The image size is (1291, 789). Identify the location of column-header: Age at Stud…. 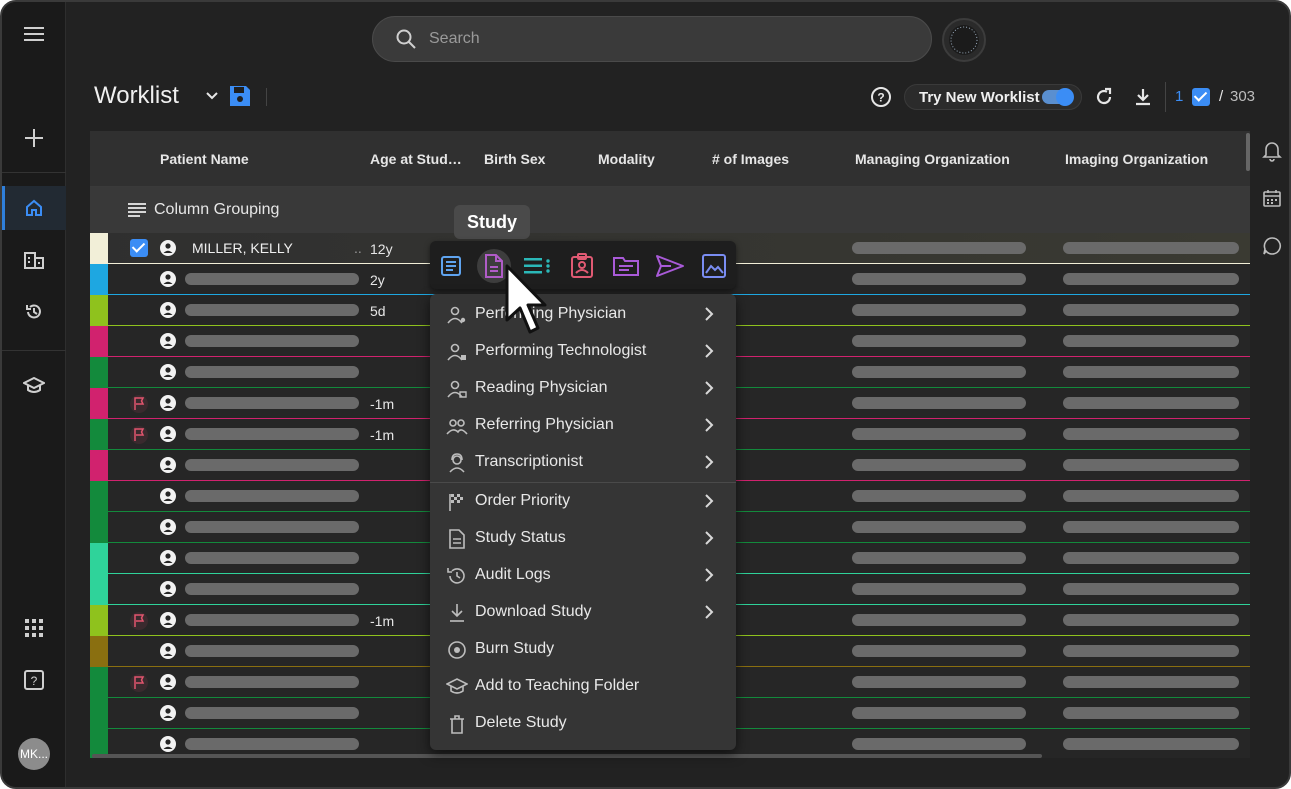
(416, 159).